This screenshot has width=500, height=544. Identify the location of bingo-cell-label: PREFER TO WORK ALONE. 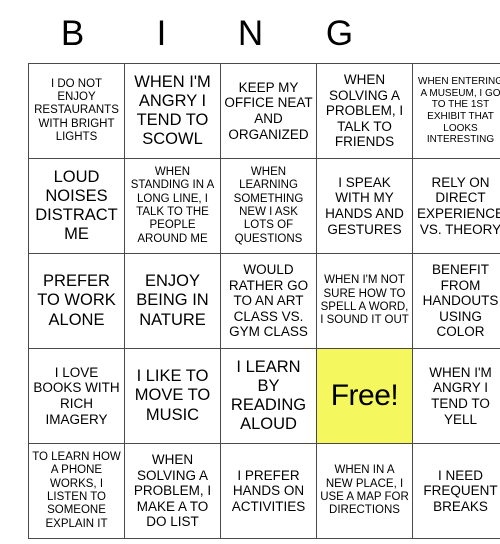
(76, 300).